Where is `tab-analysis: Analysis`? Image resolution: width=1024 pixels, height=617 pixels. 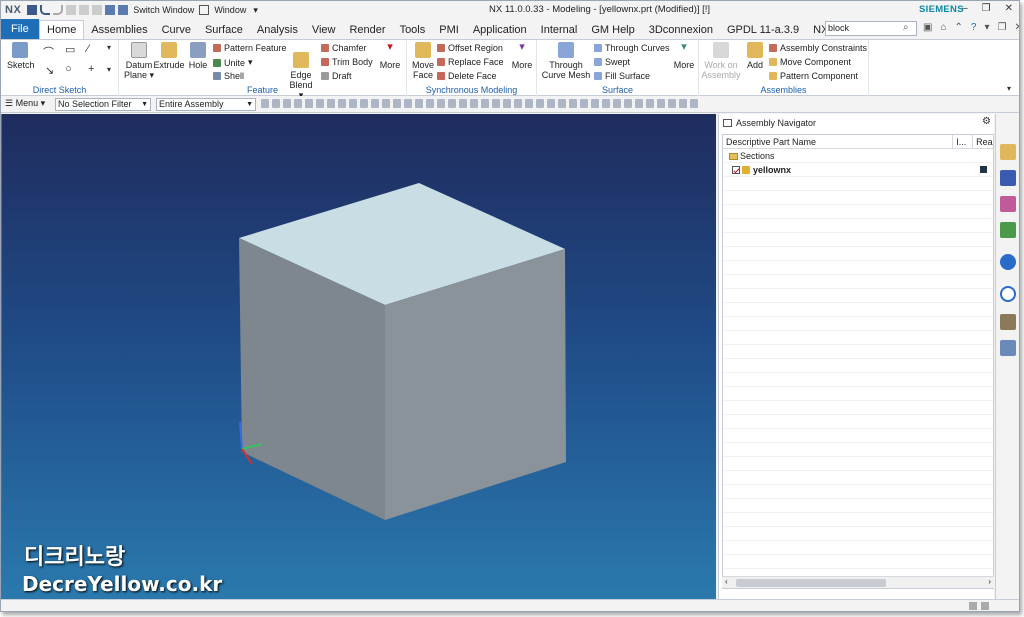
tab-analysis: Analysis is located at coordinates (277, 31).